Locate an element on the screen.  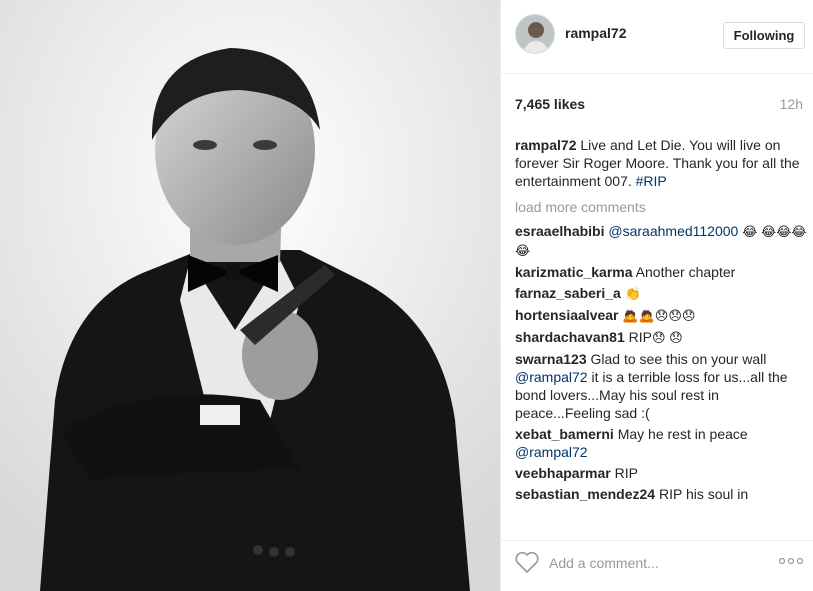
comment-author: veebhaparmar is located at coordinates (563, 473).